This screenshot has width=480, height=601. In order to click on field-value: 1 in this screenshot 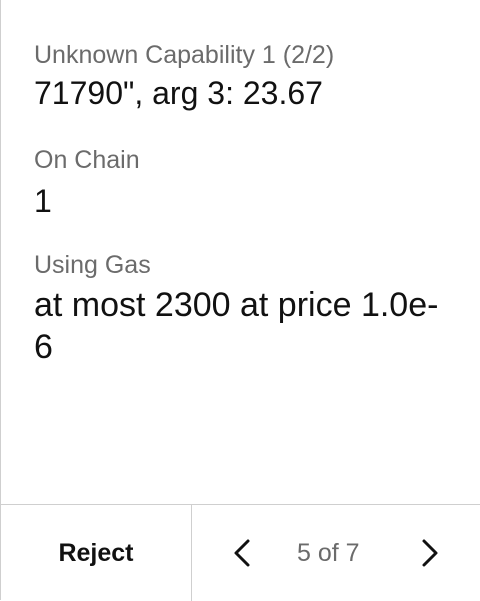, I will do `click(43, 201)`.